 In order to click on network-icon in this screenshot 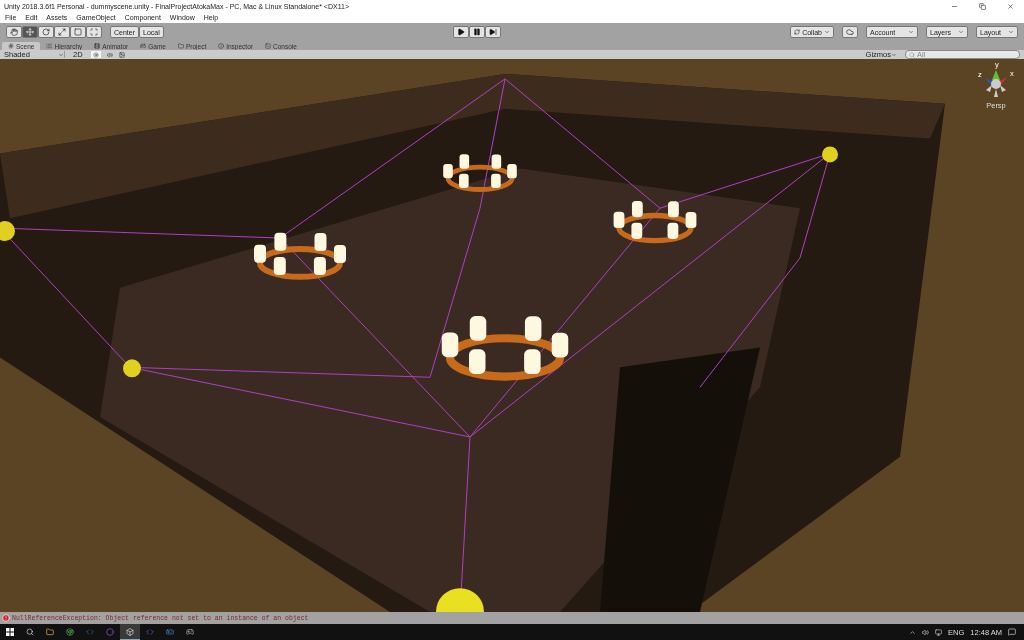, I will do `click(939, 632)`.